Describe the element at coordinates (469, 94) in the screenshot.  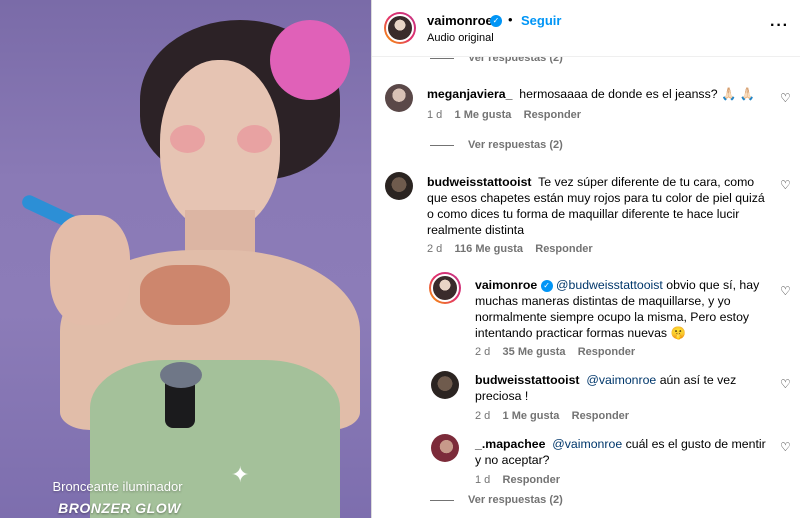
I see `comment-username: meganjaviera_` at that location.